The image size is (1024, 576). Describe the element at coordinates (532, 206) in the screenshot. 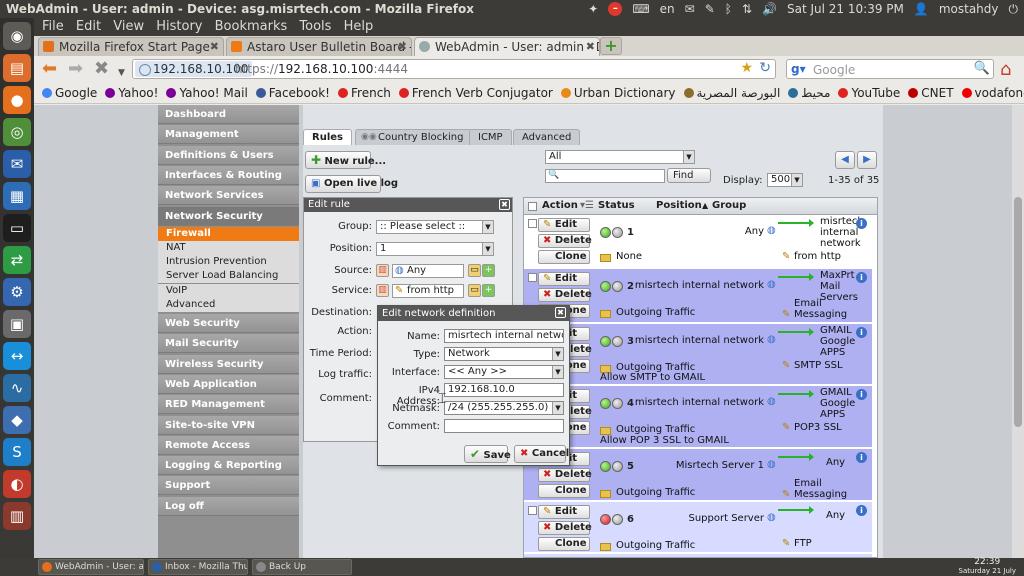

I see `select-all-checkbox` at that location.